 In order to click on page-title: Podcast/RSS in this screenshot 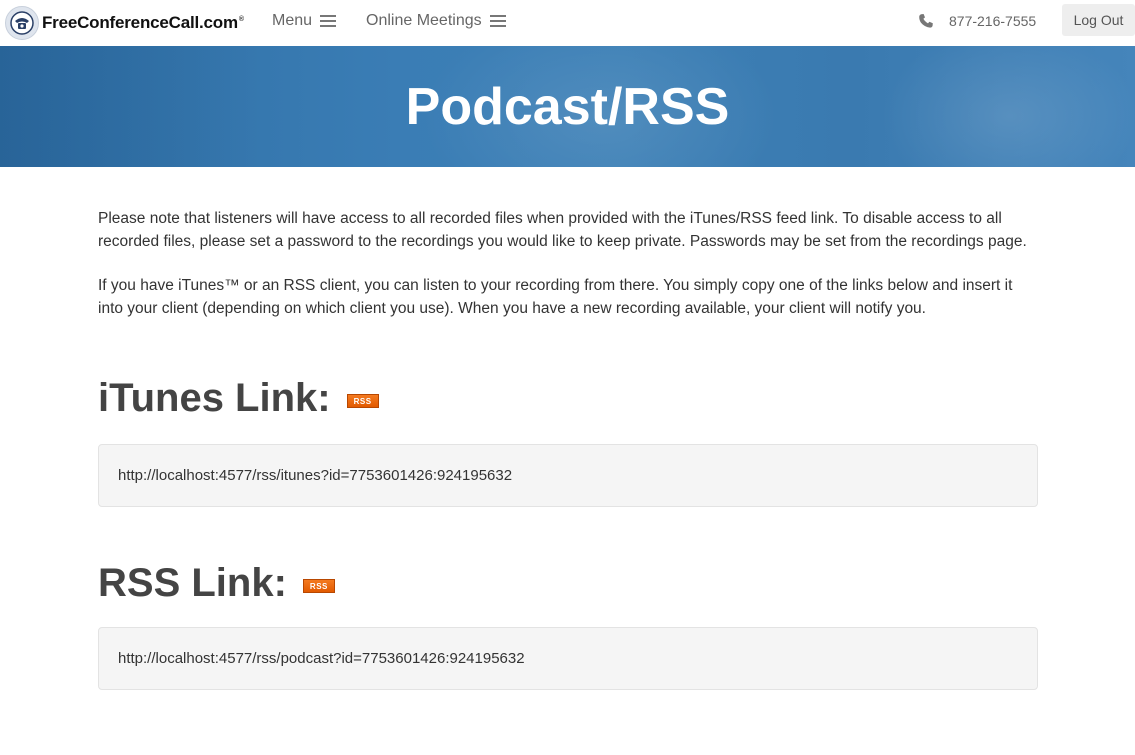, I will do `click(567, 106)`.